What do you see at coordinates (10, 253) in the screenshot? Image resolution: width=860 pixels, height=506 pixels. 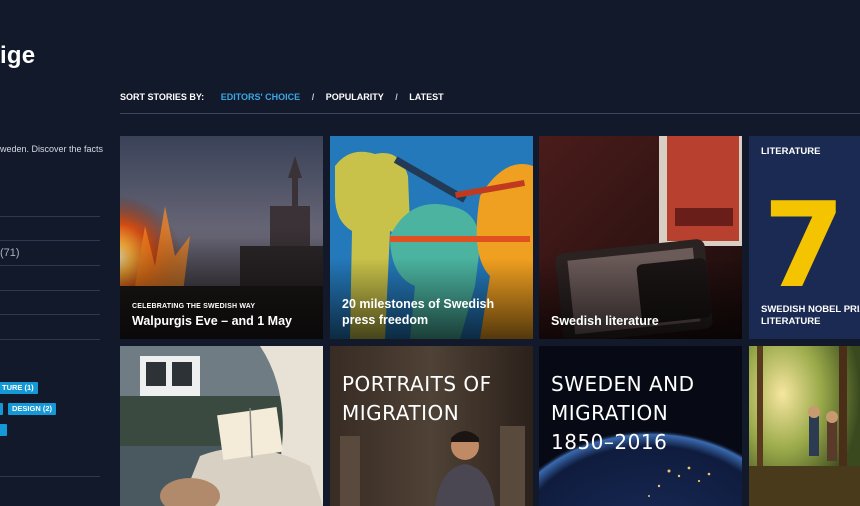 I see `sidebar-filter-count: (71)` at bounding box center [10, 253].